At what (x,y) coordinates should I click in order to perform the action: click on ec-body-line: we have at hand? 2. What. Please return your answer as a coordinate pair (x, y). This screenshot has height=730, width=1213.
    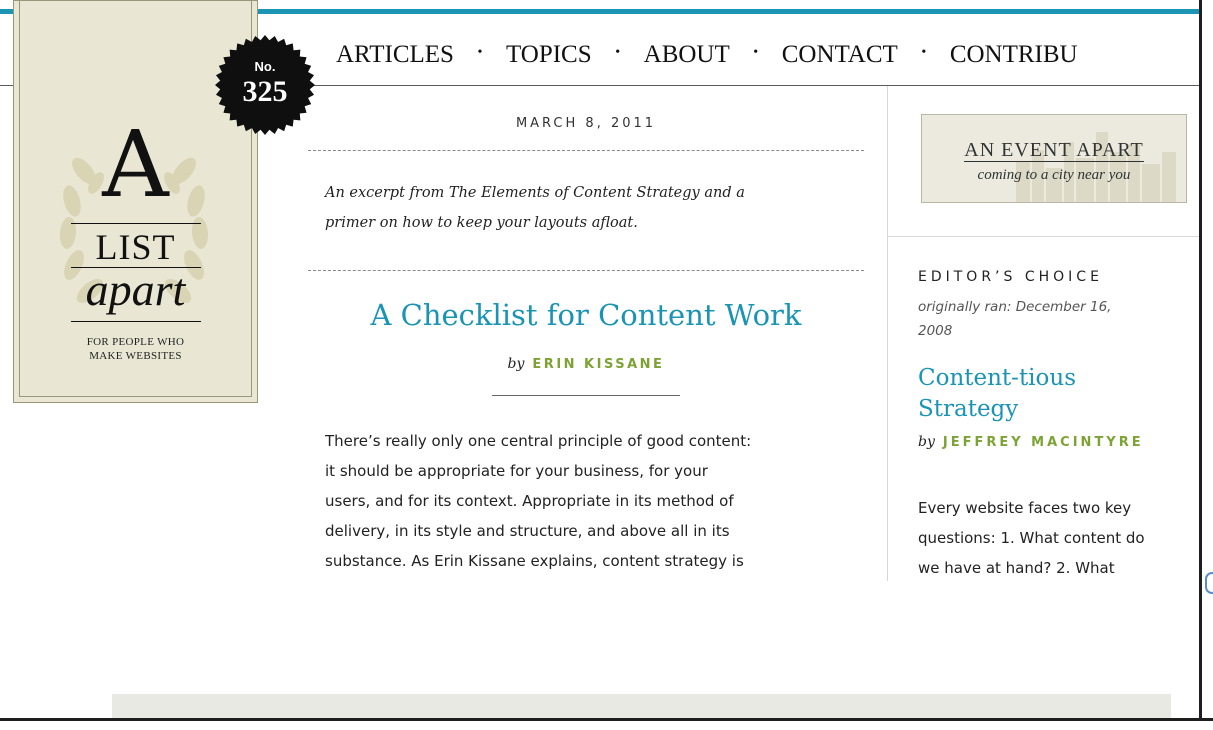
    Looking at the image, I should click on (1016, 568).